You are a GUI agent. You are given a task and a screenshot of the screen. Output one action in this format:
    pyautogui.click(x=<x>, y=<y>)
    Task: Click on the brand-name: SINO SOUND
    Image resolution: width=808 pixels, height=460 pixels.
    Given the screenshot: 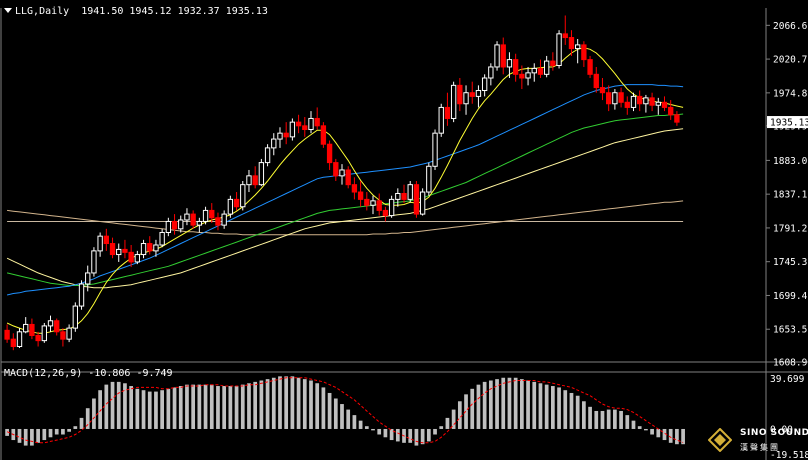 What is the action you would take?
    pyautogui.click(x=774, y=433)
    